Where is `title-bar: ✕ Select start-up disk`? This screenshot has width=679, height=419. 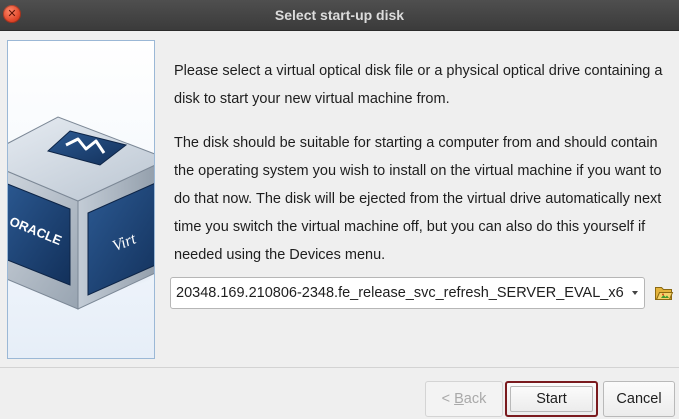
title-bar: ✕ Select start-up disk is located at coordinates (339, 15).